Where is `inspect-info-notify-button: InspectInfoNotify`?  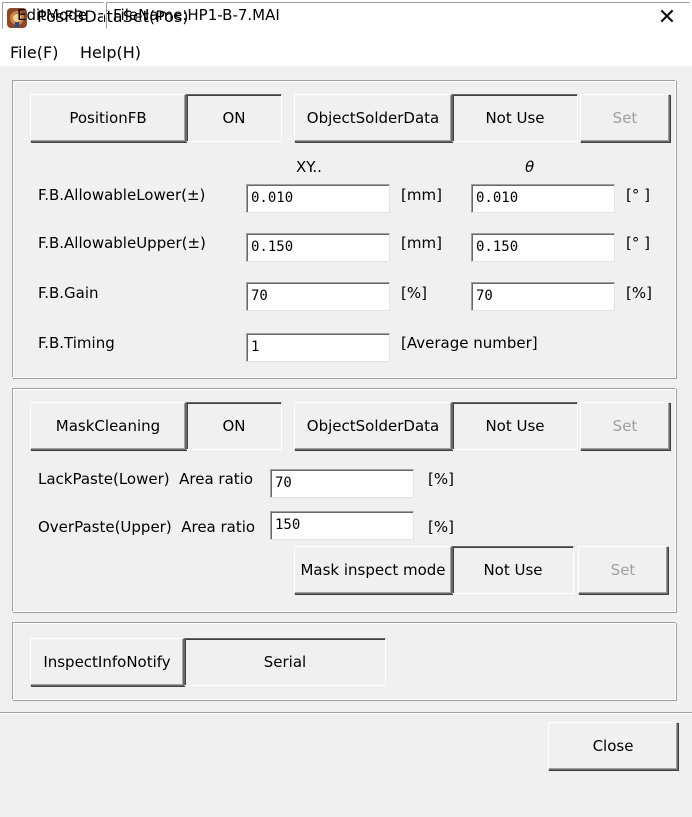
inspect-info-notify-button: InspectInfoNotify is located at coordinates (107, 662).